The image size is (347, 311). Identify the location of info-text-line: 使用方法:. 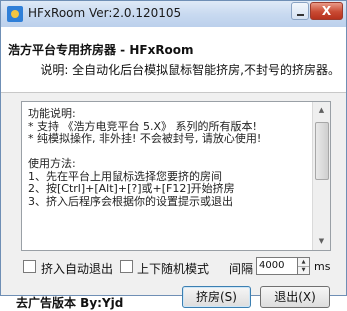
(52, 163).